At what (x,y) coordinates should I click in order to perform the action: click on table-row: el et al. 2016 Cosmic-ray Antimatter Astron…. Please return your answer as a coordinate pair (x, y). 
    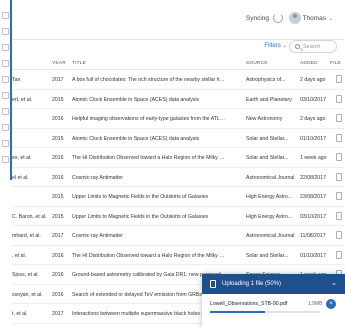
    Looking at the image, I should click on (178, 177).